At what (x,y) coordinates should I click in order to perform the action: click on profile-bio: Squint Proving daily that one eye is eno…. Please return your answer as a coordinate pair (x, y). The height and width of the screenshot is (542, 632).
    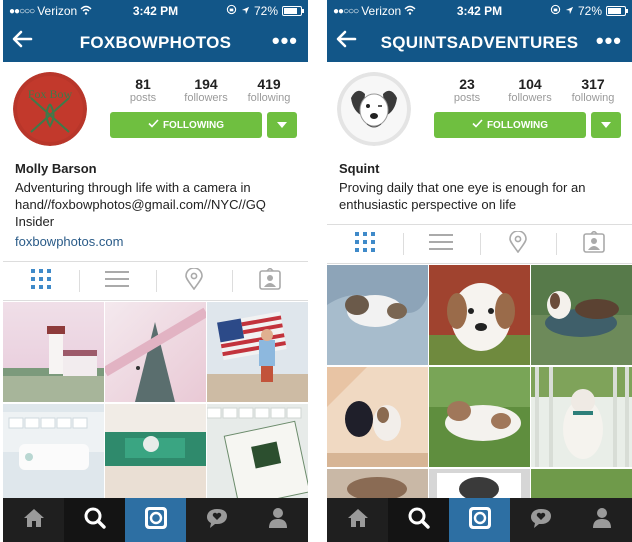
    Looking at the image, I should click on (481, 186).